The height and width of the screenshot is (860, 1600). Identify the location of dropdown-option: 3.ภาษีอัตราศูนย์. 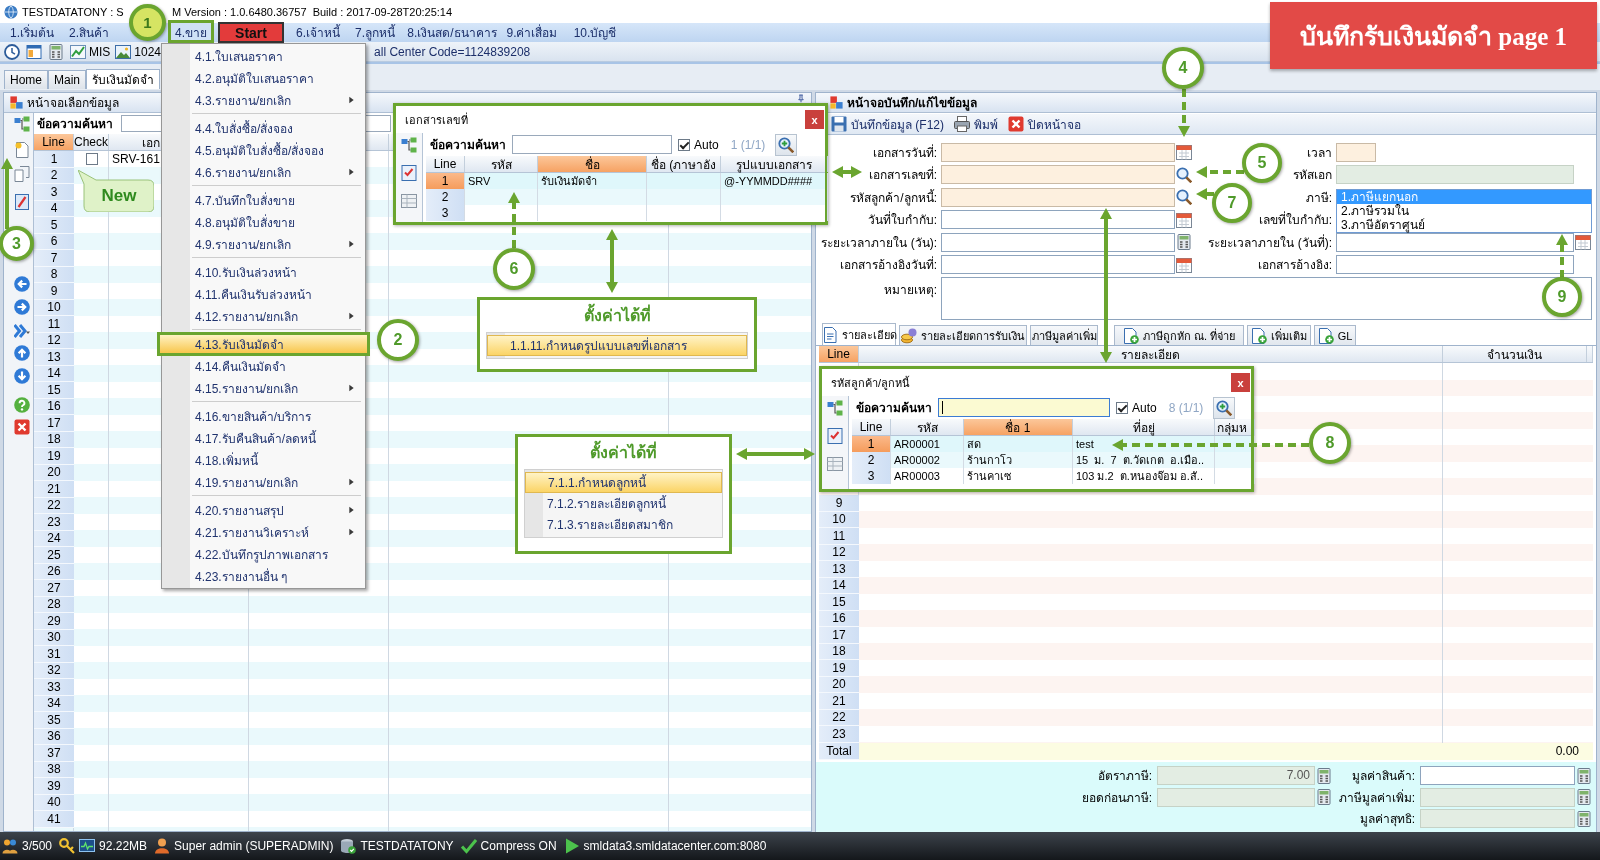
(1464, 225).